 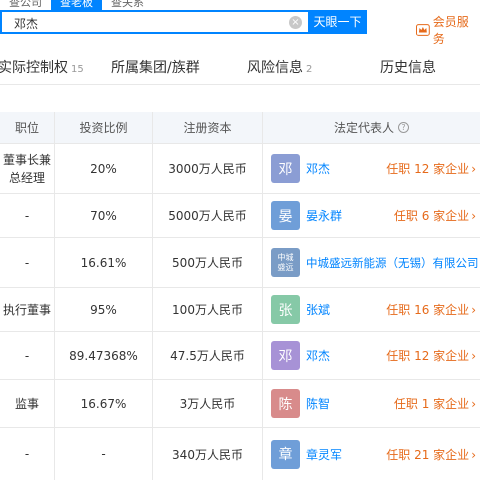 I want to click on tenure-text: 任职 6 家企业, so click(x=431, y=216).